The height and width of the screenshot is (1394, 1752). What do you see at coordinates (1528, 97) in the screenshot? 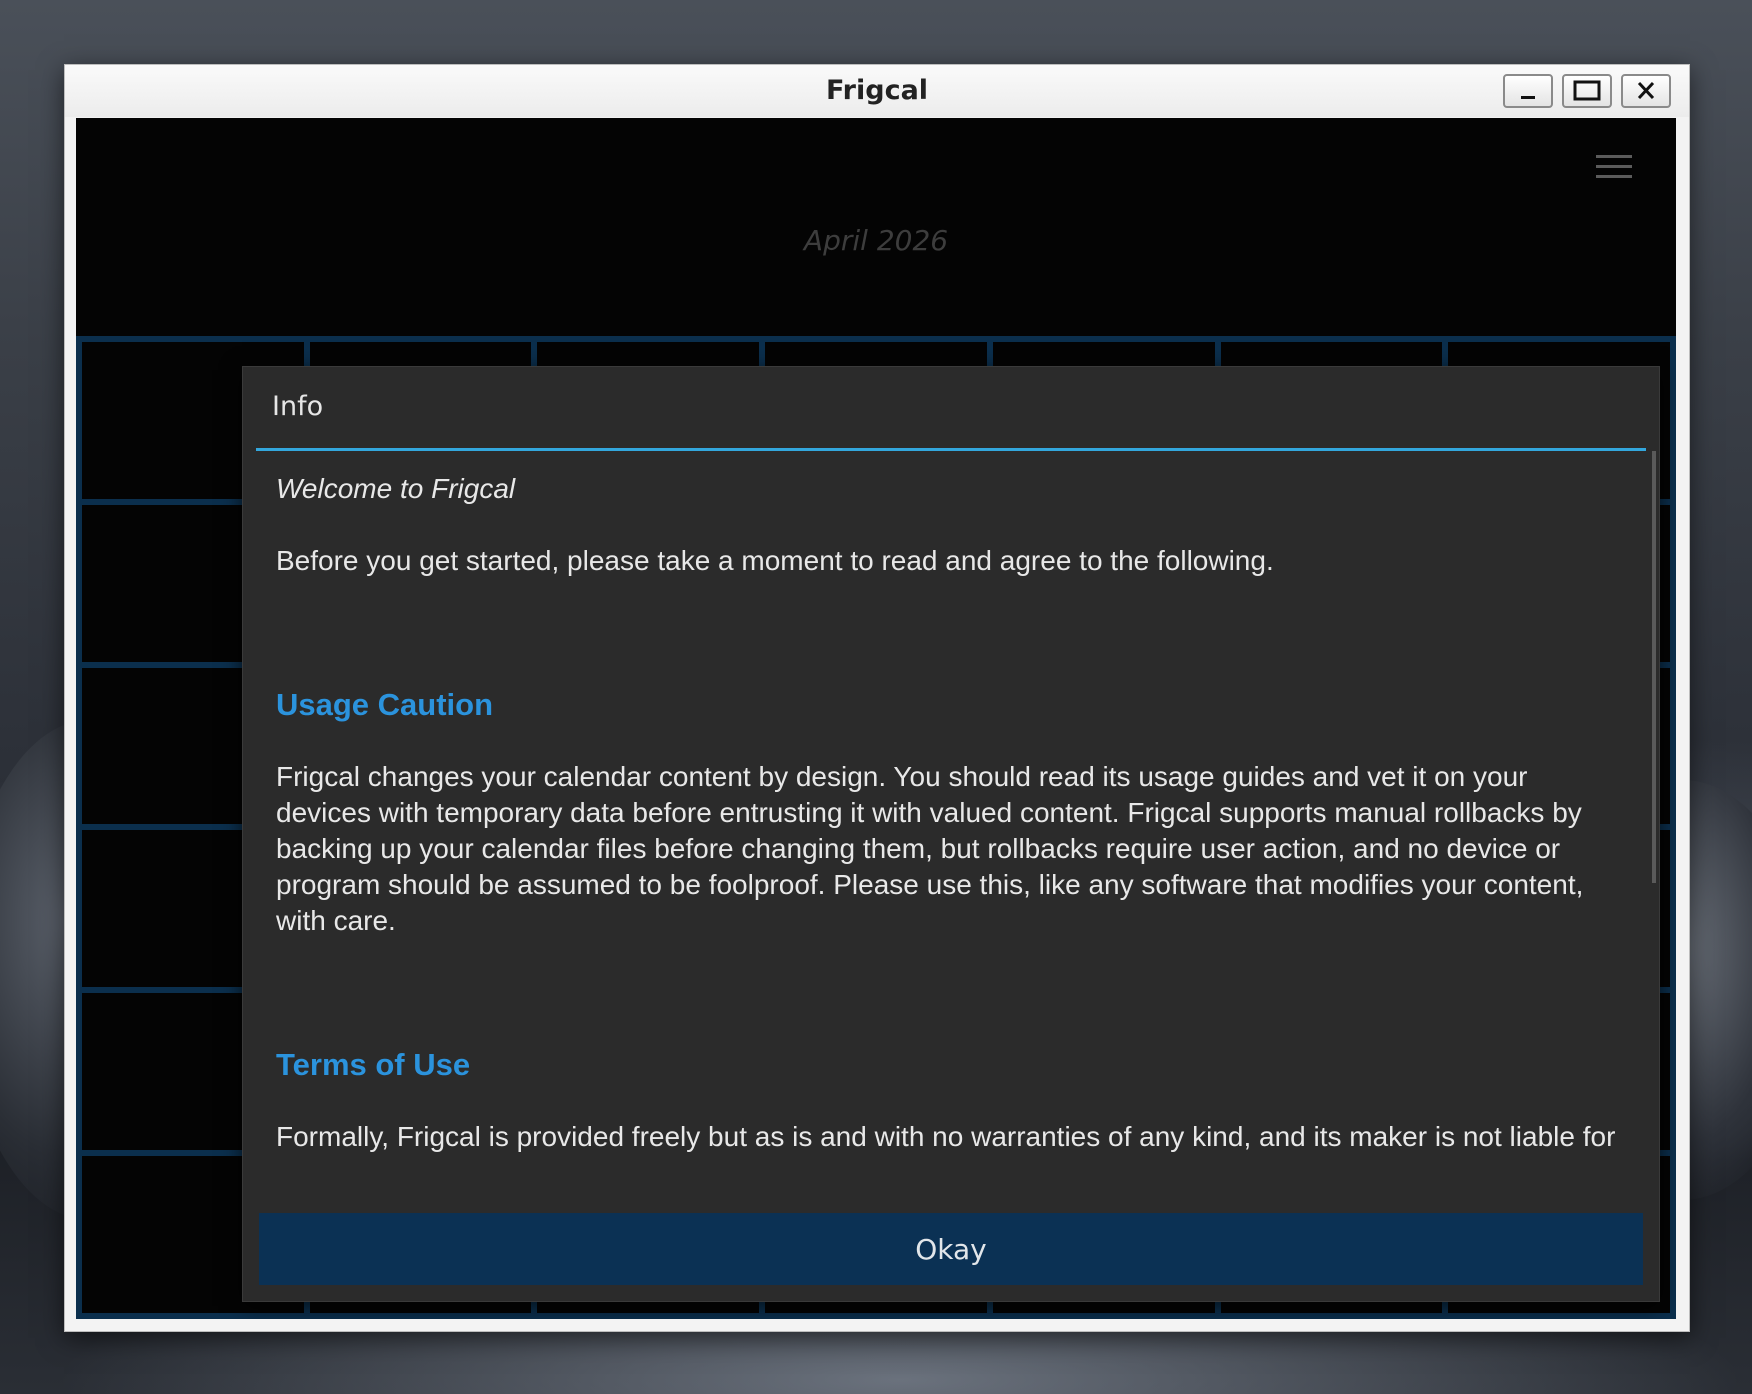
I see `minimize-icon` at bounding box center [1528, 97].